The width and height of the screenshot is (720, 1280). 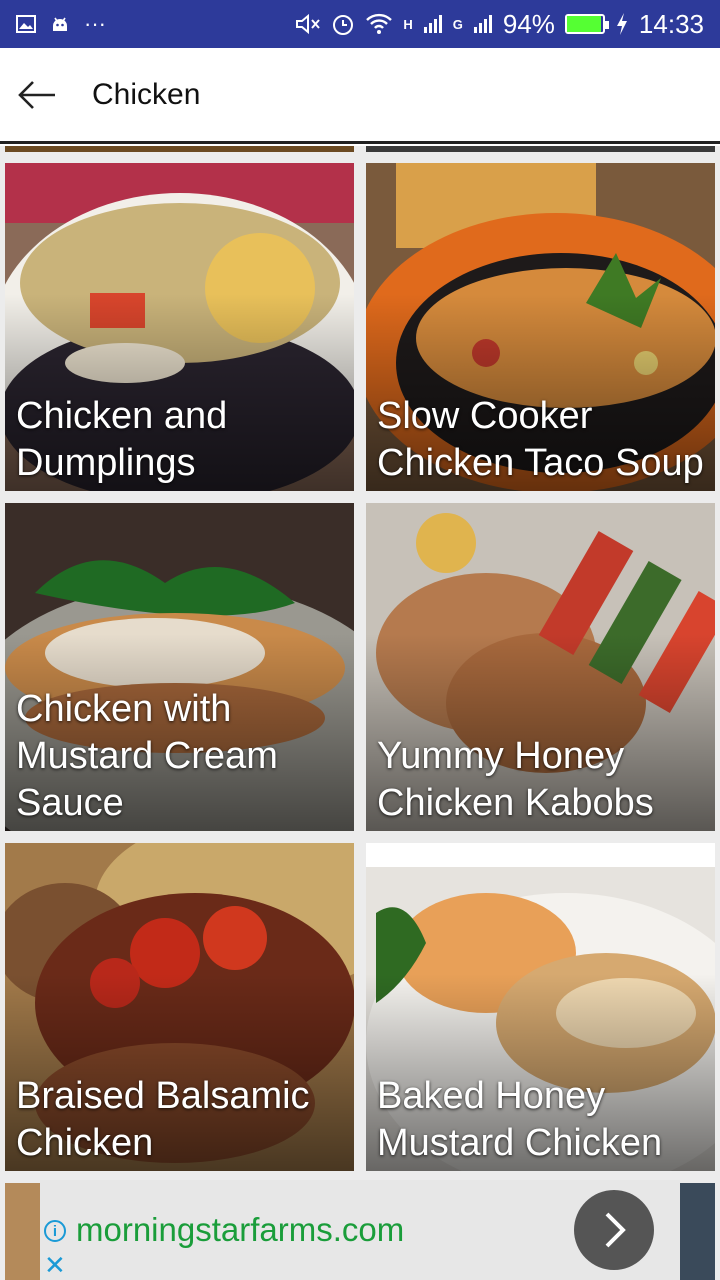 What do you see at coordinates (179, 667) in the screenshot?
I see `recipe-card: Chicken with Mustard Cream Sauce` at bounding box center [179, 667].